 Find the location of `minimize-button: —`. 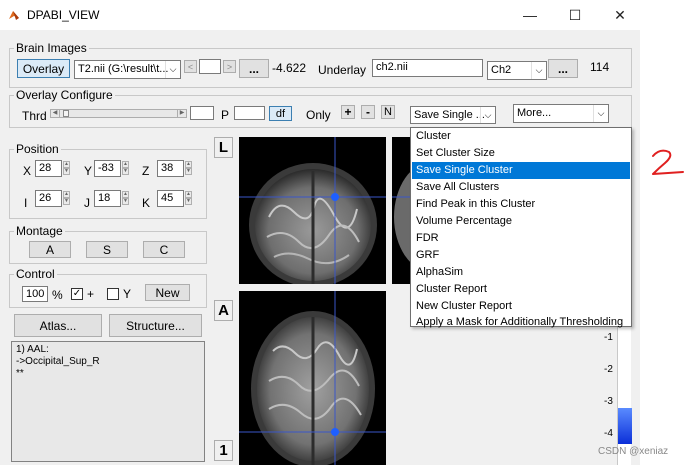

minimize-button: — is located at coordinates (530, 15).